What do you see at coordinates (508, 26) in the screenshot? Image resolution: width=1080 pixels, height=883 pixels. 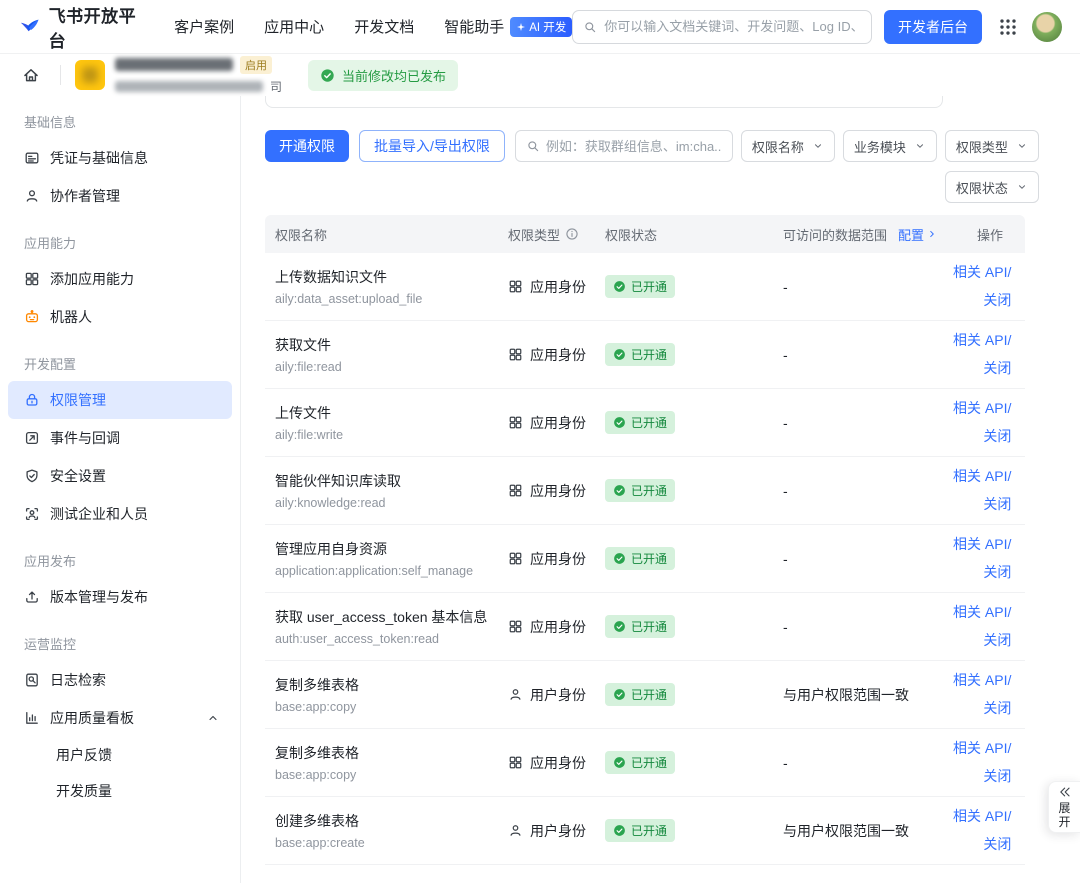 I see `nav-ai-assistant: 智能助手 AI 开发` at bounding box center [508, 26].